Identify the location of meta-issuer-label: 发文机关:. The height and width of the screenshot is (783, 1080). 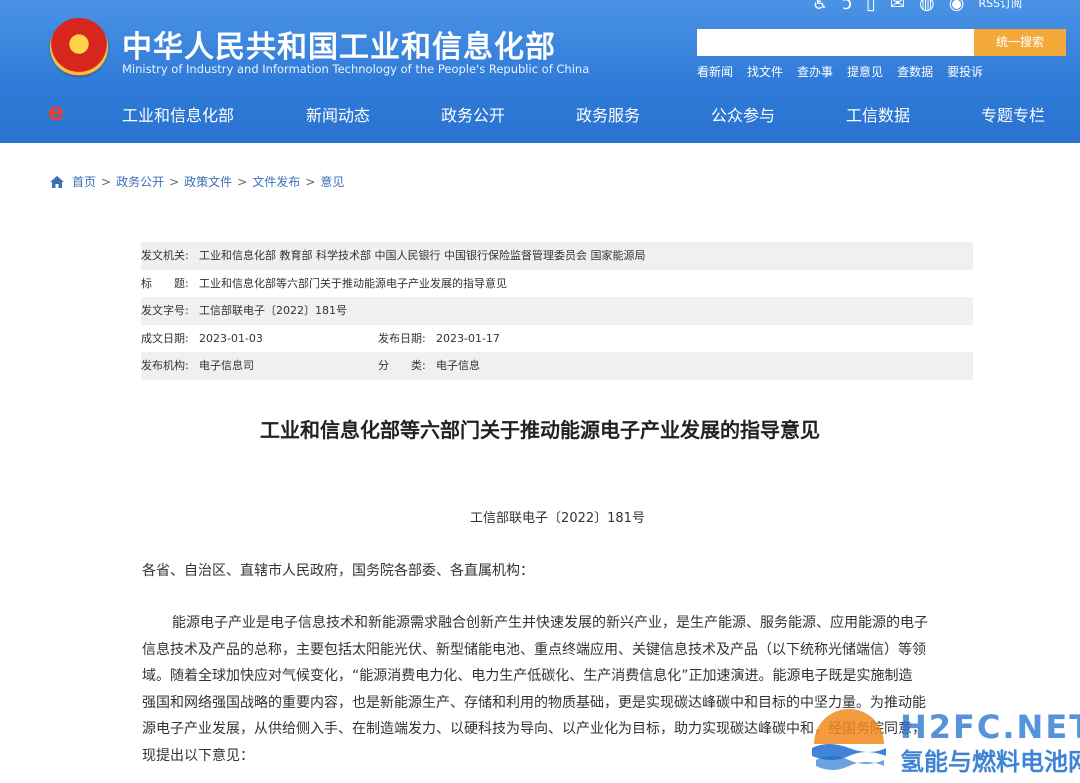
(165, 255).